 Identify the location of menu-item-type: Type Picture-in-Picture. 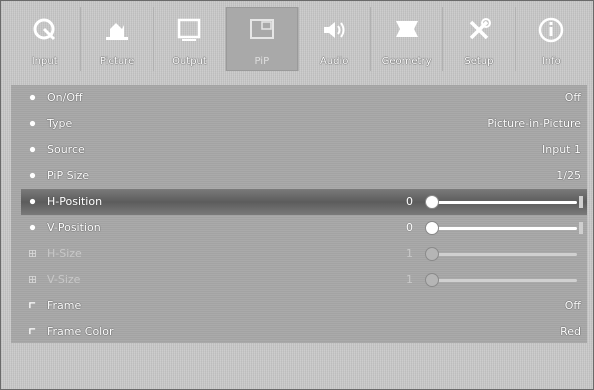
(304, 124).